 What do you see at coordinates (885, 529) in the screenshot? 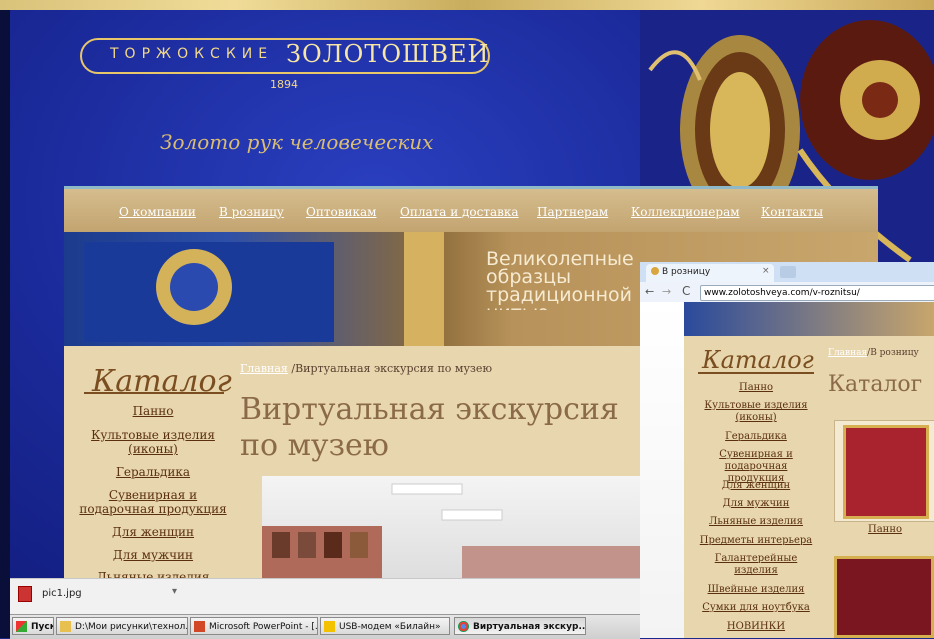
I see `w2-product-caption: Панно` at bounding box center [885, 529].